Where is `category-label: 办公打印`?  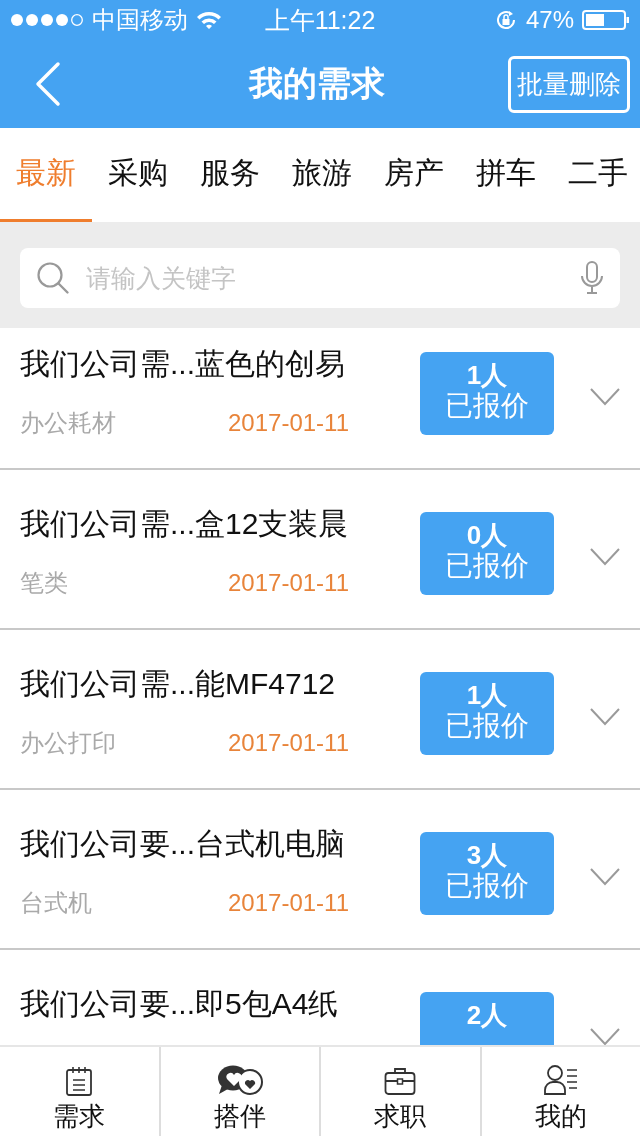
category-label: 办公打印 is located at coordinates (68, 743).